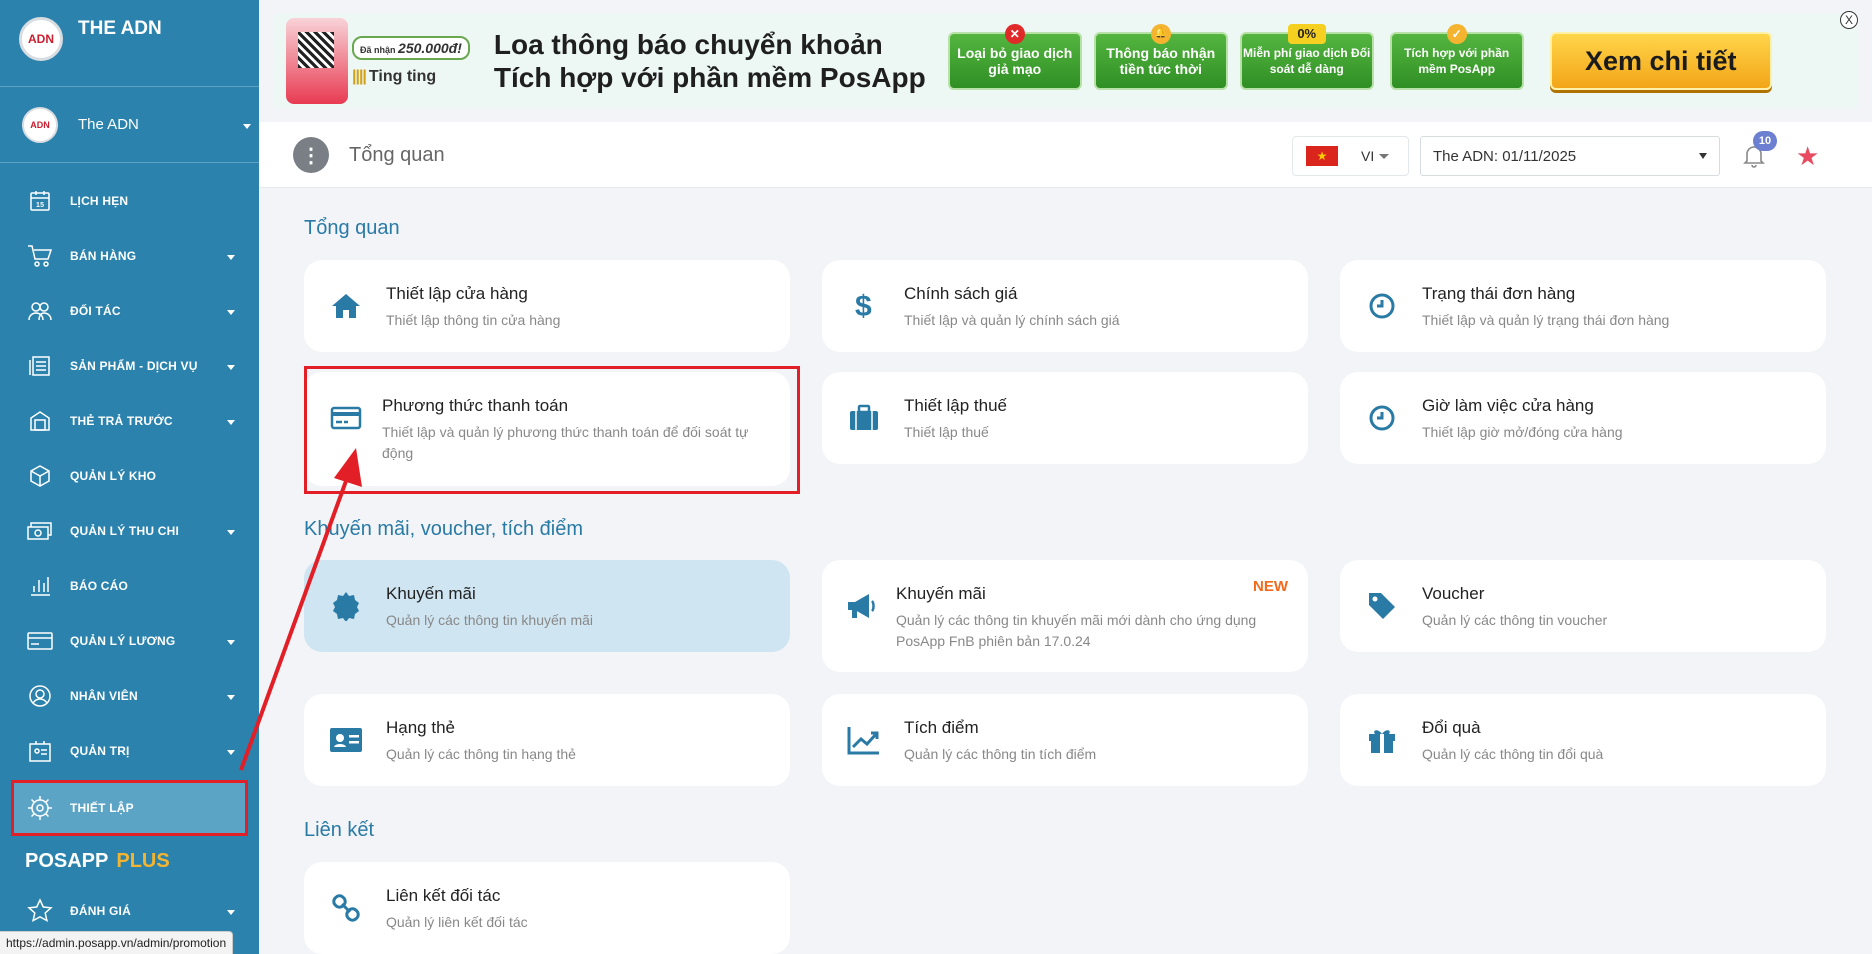 The image size is (1872, 954). Describe the element at coordinates (1014, 34) in the screenshot. I see `x-circle-icon: ✕` at that location.